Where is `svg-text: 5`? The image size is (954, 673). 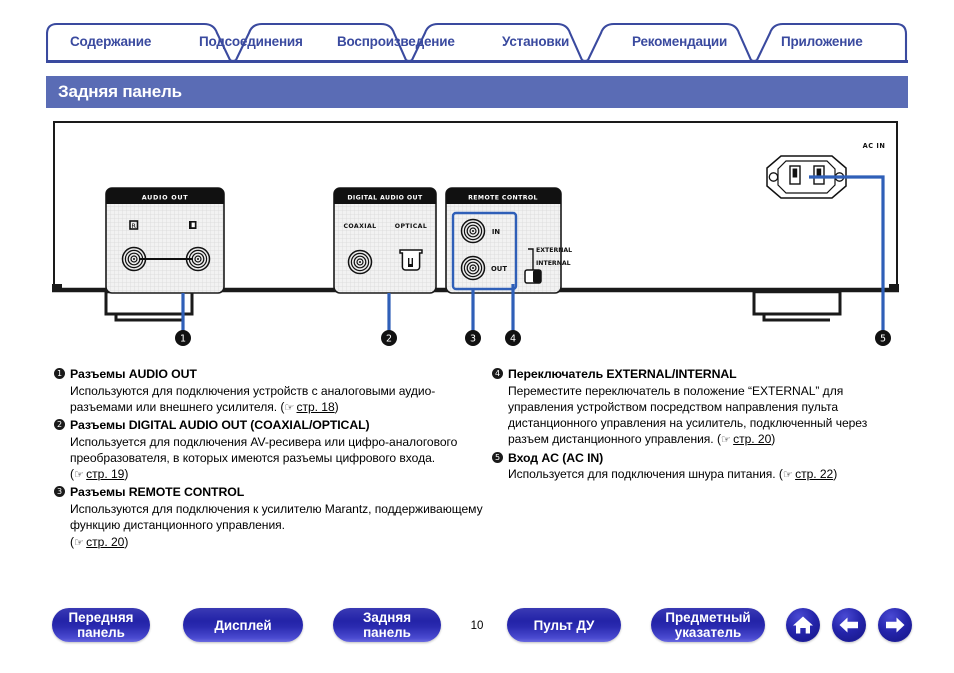
svg-text: 5 is located at coordinates (883, 339).